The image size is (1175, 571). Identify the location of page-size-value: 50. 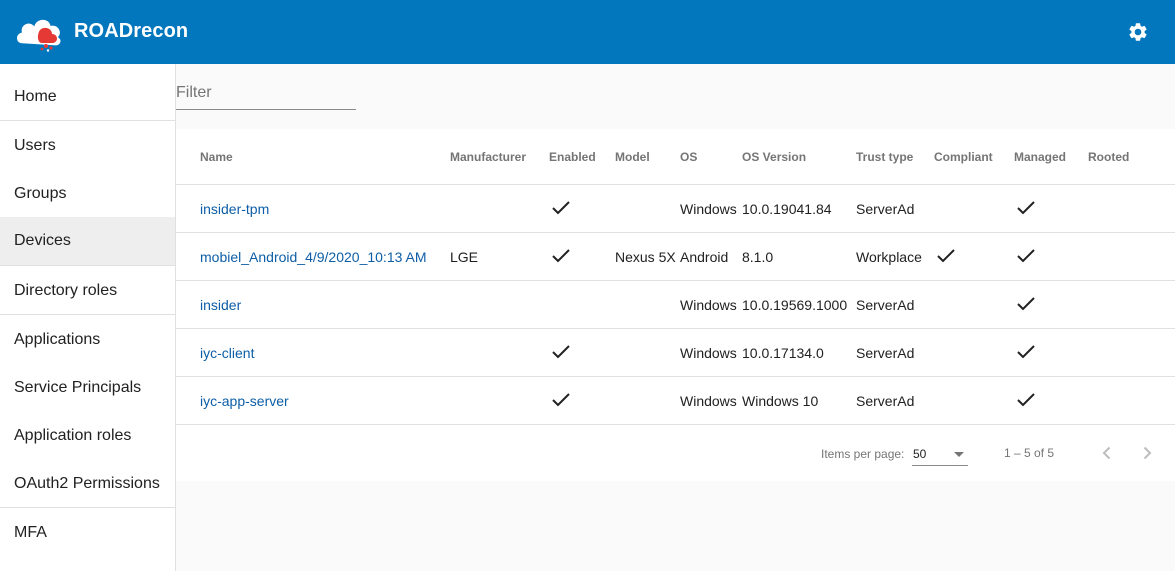
(920, 454).